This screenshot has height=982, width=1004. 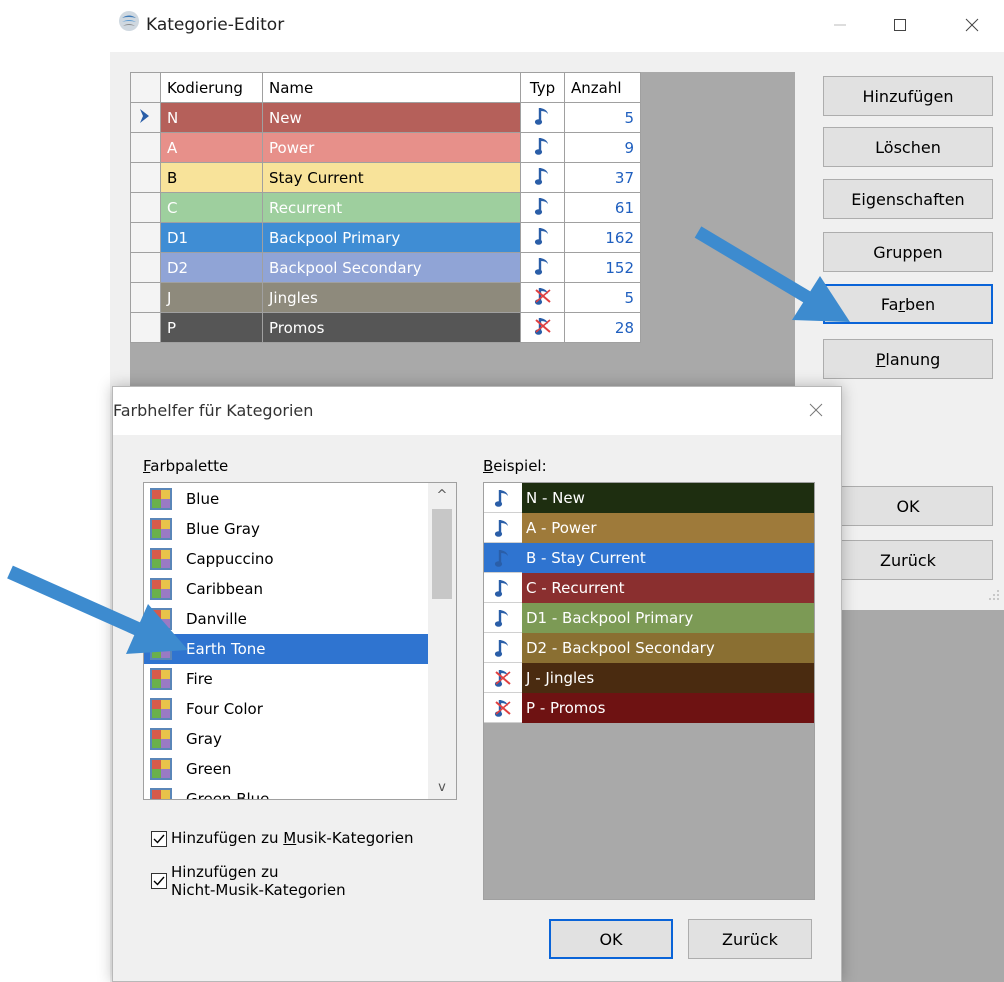 What do you see at coordinates (602, 147) in the screenshot?
I see `cell-count: 9` at bounding box center [602, 147].